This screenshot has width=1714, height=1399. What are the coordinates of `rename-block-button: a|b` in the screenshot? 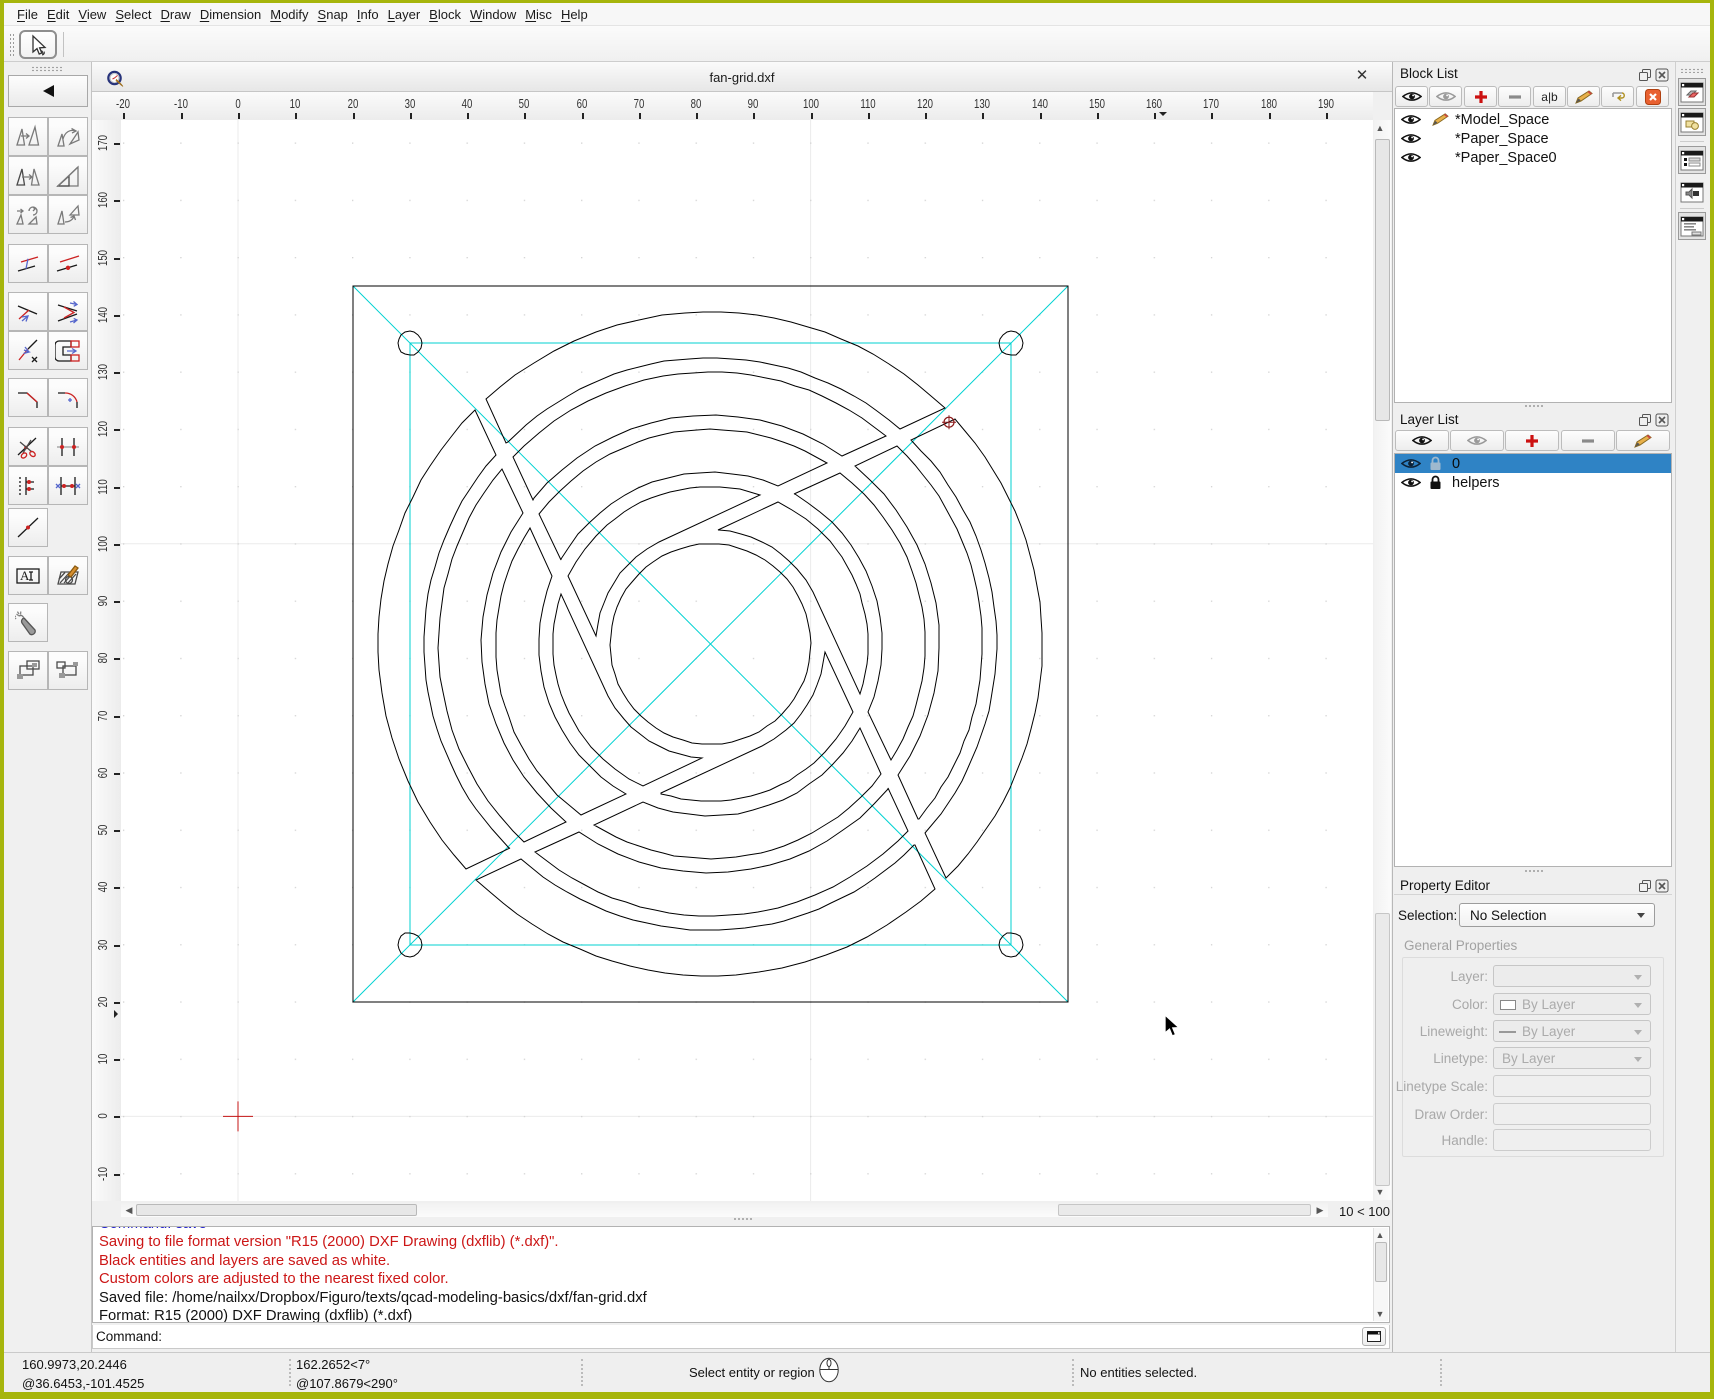 It's located at (1549, 96).